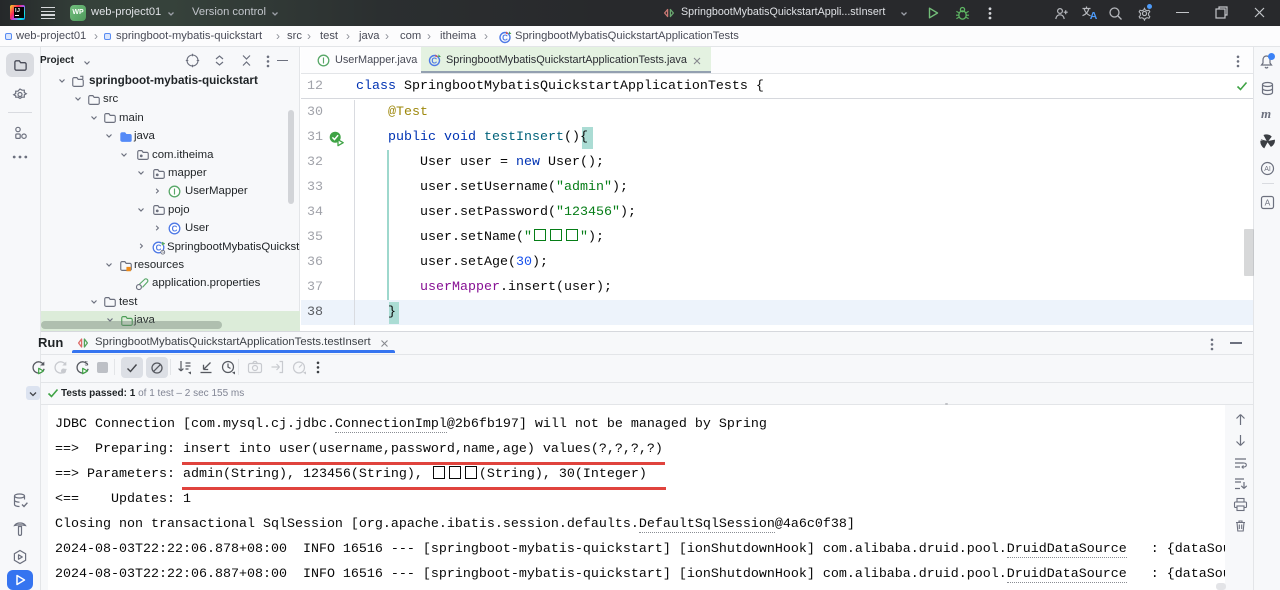 This screenshot has height=590, width=1280. What do you see at coordinates (1267, 169) in the screenshot?
I see `svg-text: AI` at bounding box center [1267, 169].